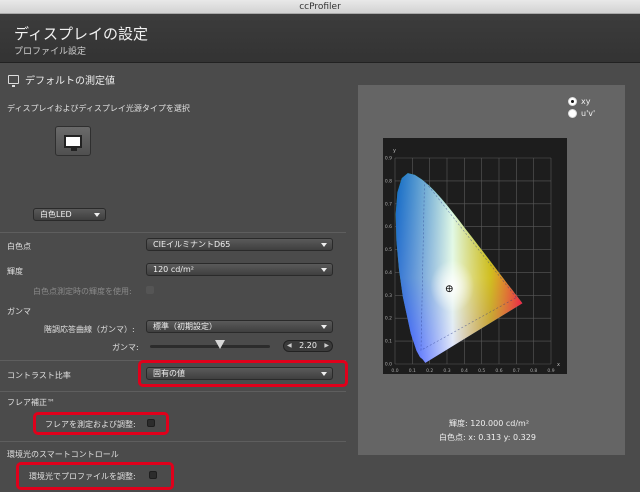  What do you see at coordinates (19, 311) in the screenshot?
I see `gamma-section-label: ガンマ` at bounding box center [19, 311].